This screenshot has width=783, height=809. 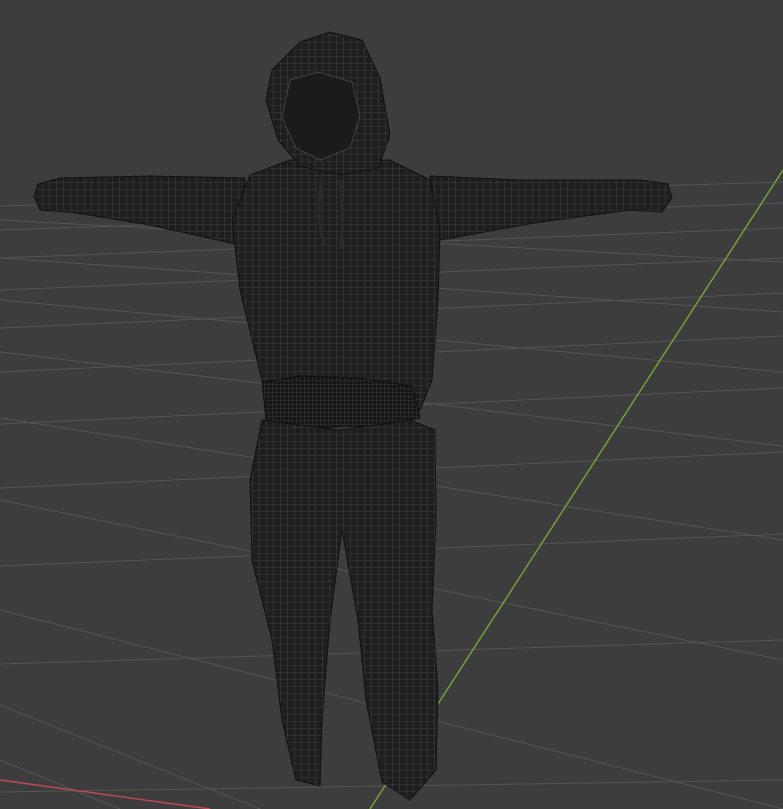 What do you see at coordinates (139, 210) in the screenshot?
I see `left-arm-mesh` at bounding box center [139, 210].